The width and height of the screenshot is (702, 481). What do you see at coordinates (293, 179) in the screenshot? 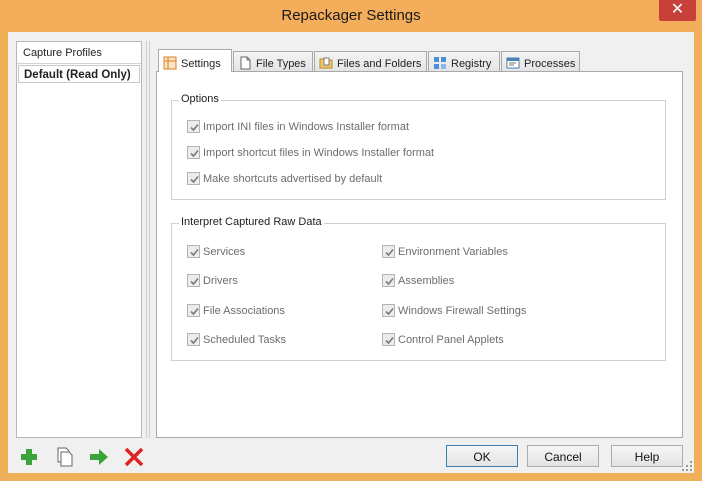
I see `checkbox-label: Make shortcuts advertised by default` at bounding box center [293, 179].